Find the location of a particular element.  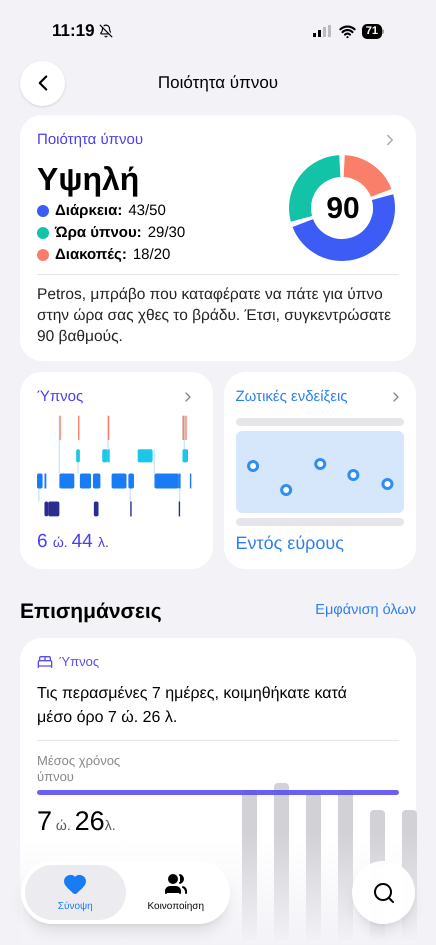

metric-value: 29/30 is located at coordinates (167, 232).